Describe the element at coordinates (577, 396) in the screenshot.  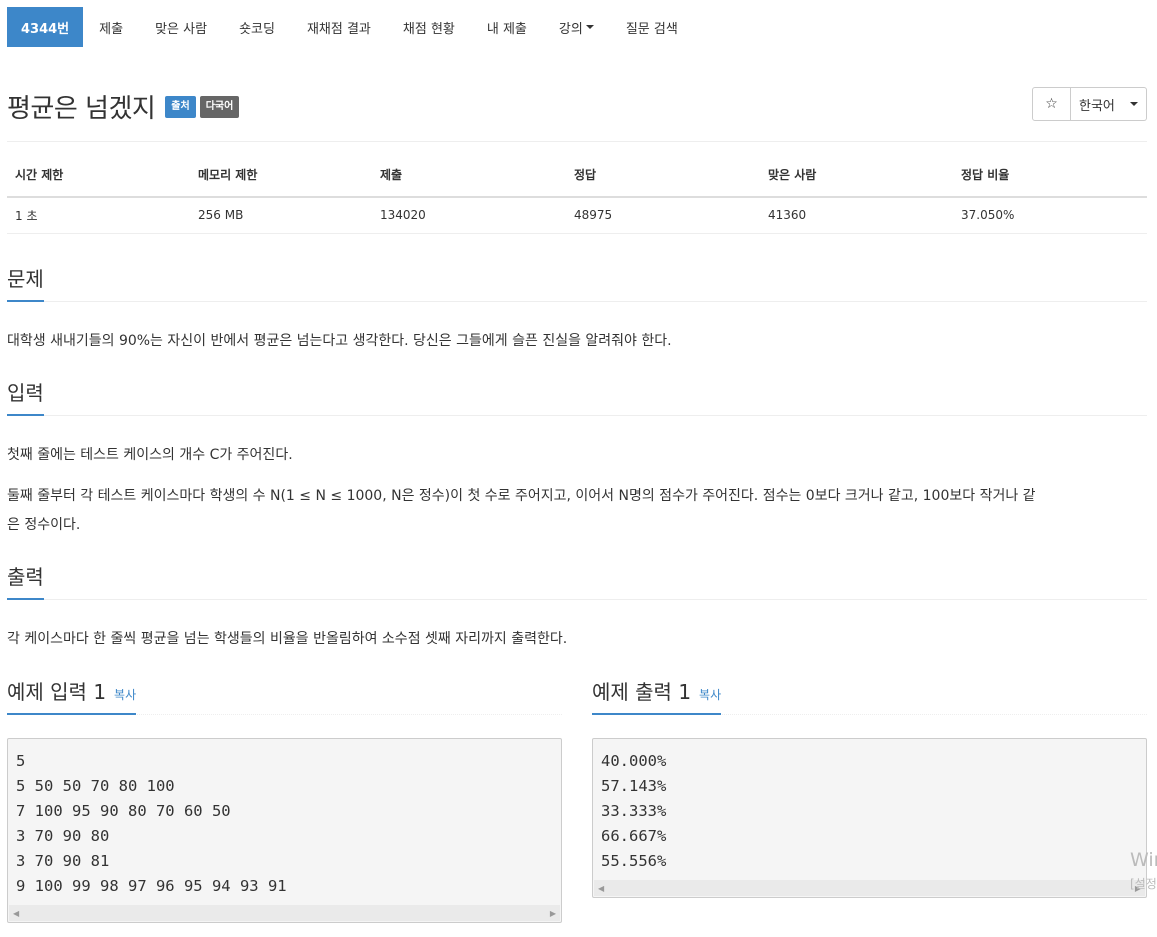
I see `input-section-header: 입력` at that location.